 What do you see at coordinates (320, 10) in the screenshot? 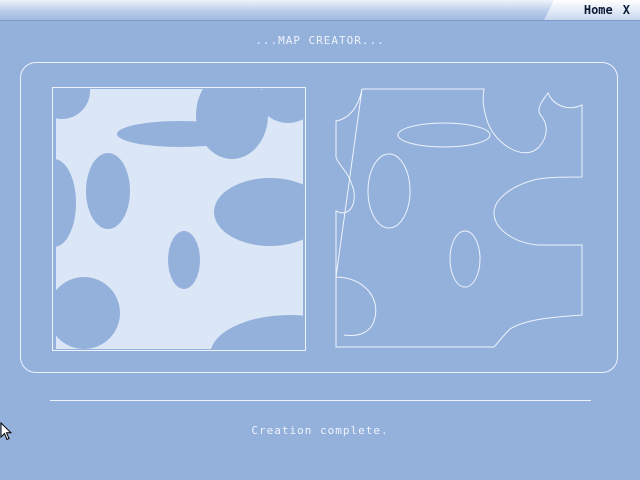
I see `top-bar: Home X` at bounding box center [320, 10].